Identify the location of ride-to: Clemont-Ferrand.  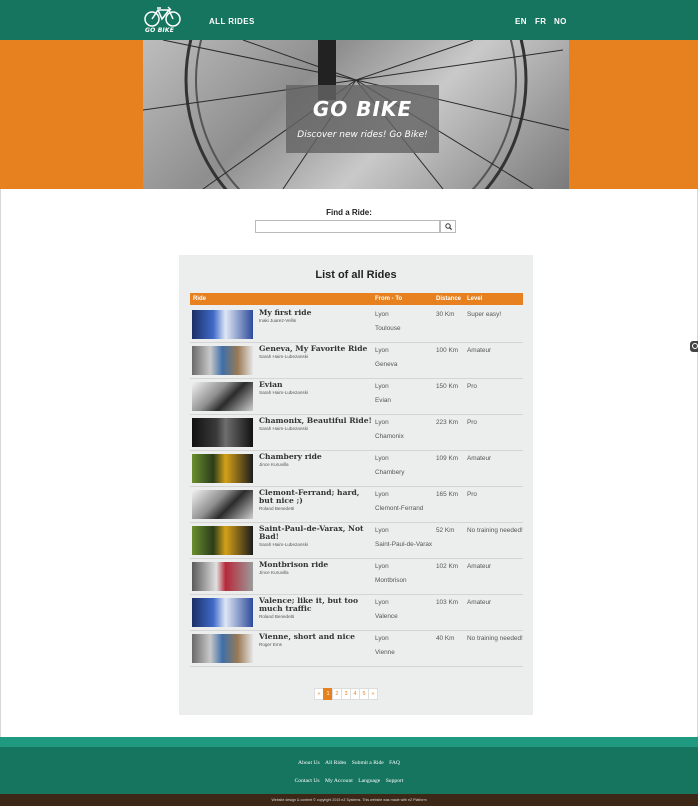
(399, 508).